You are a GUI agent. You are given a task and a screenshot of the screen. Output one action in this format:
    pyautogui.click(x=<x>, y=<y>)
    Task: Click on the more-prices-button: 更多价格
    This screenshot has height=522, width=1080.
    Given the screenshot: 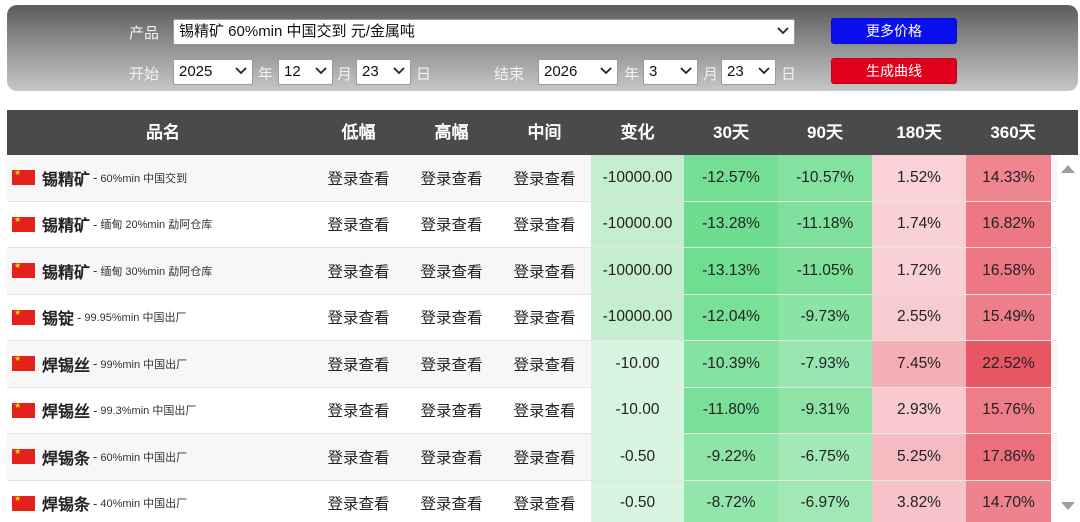 What is the action you would take?
    pyautogui.click(x=894, y=31)
    